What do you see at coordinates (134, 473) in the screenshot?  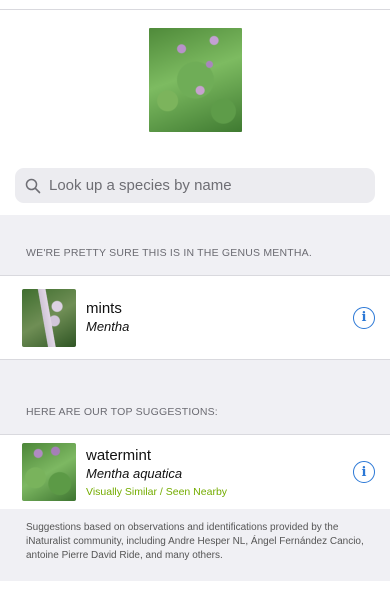 I see `taxon-scientific-name: Mentha aquatica` at bounding box center [134, 473].